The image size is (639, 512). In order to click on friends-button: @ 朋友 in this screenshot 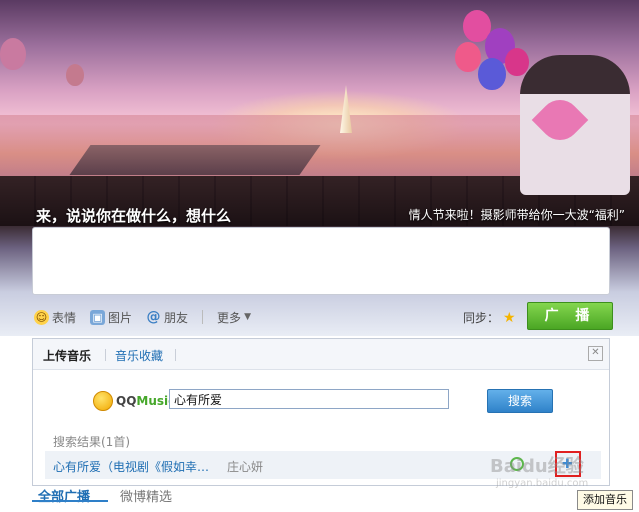, I will do `click(167, 317)`.